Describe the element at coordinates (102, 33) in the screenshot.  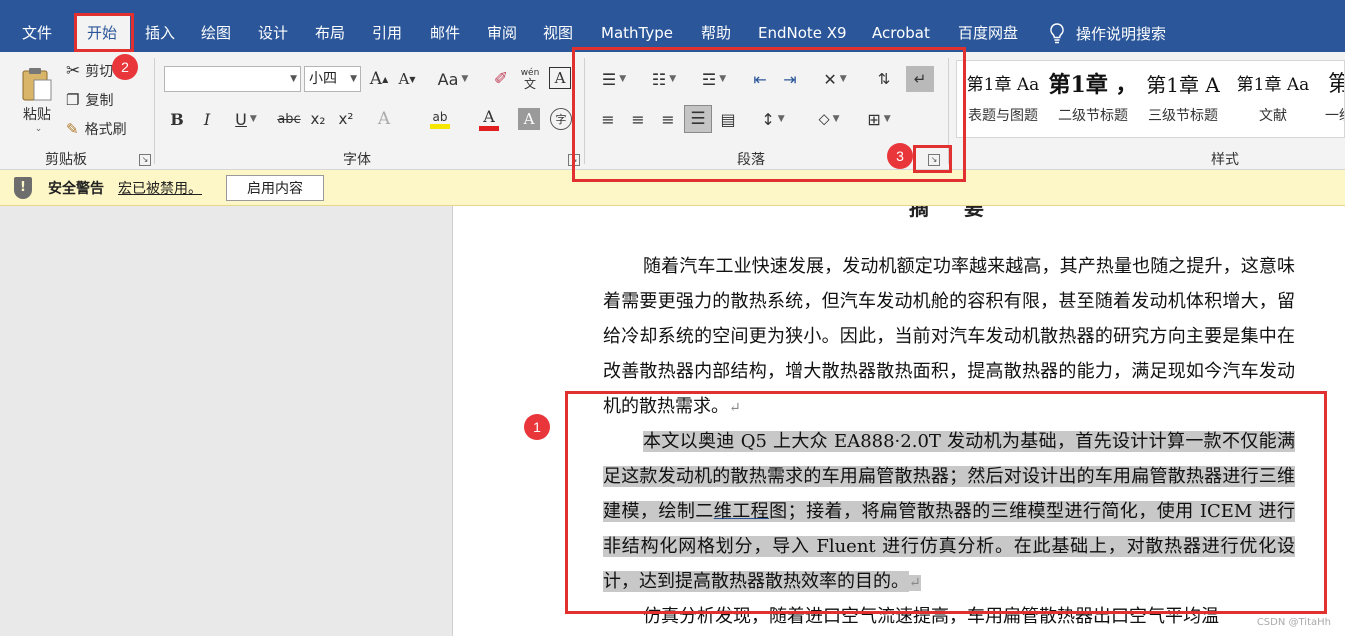
I see `tab-home: 开始` at that location.